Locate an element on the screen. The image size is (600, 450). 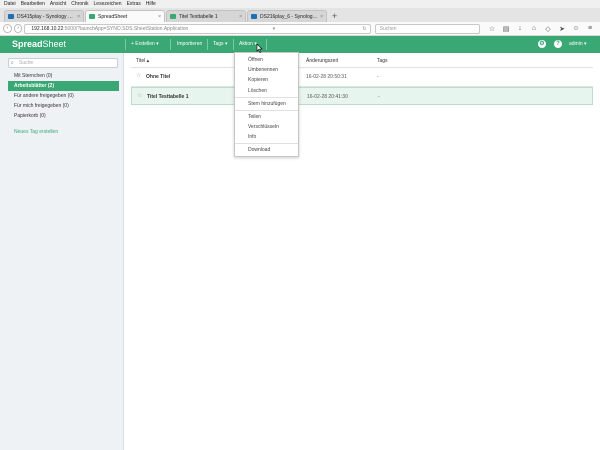
menu-view: Ansicht is located at coordinates (58, 4).